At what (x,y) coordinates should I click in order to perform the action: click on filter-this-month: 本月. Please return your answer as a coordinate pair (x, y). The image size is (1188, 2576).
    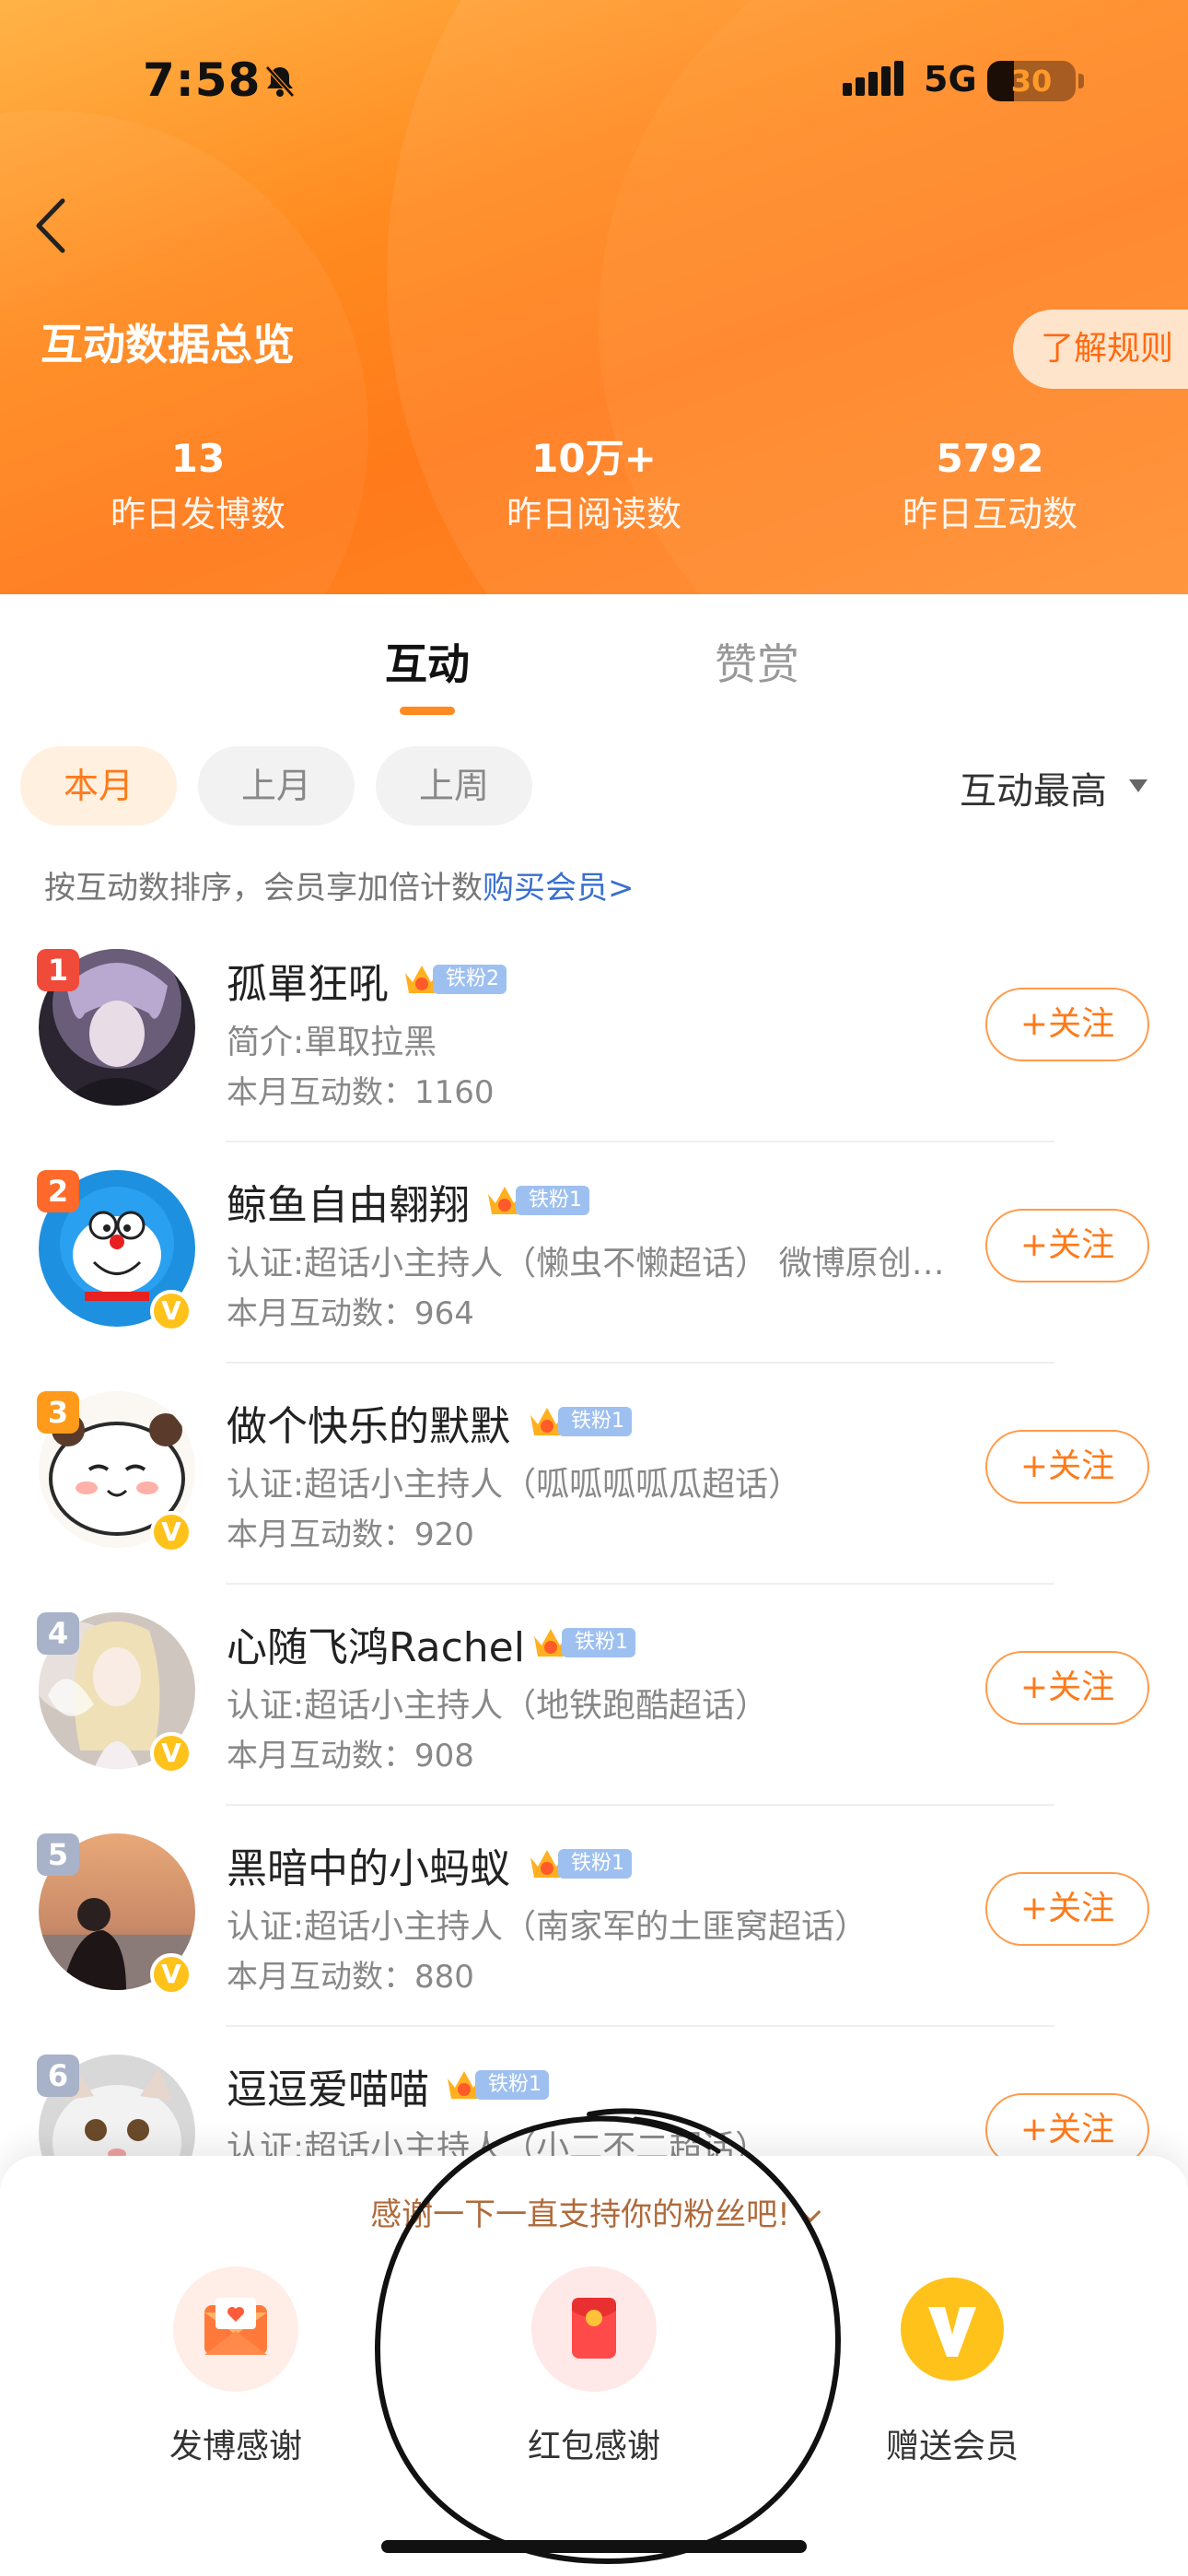
    Looking at the image, I should click on (98, 785).